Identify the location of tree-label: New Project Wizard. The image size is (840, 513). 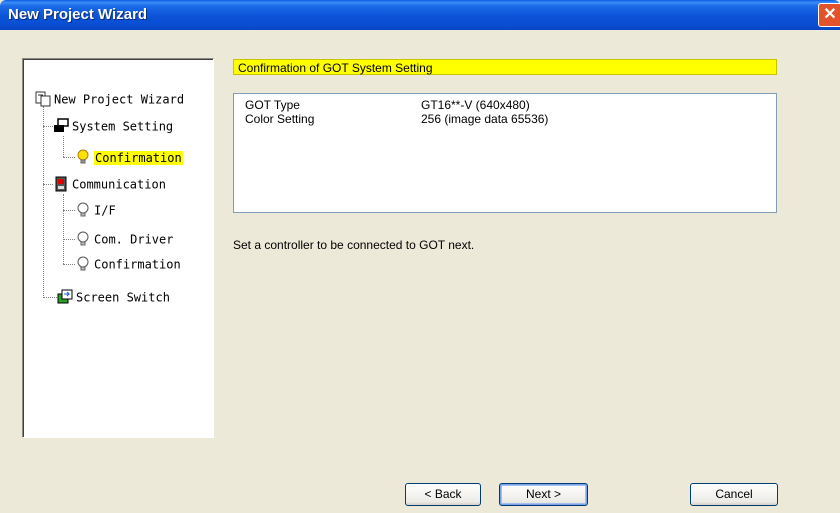
(119, 99).